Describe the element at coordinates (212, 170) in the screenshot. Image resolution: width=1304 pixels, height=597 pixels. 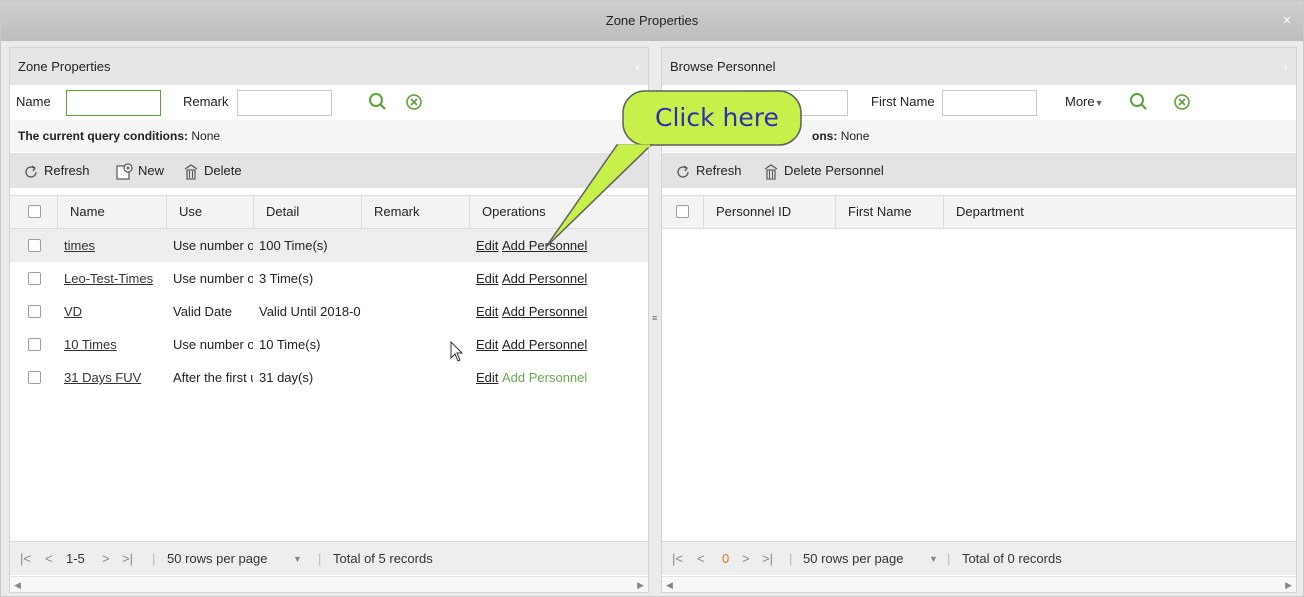
I see `delete-button: Delete` at that location.